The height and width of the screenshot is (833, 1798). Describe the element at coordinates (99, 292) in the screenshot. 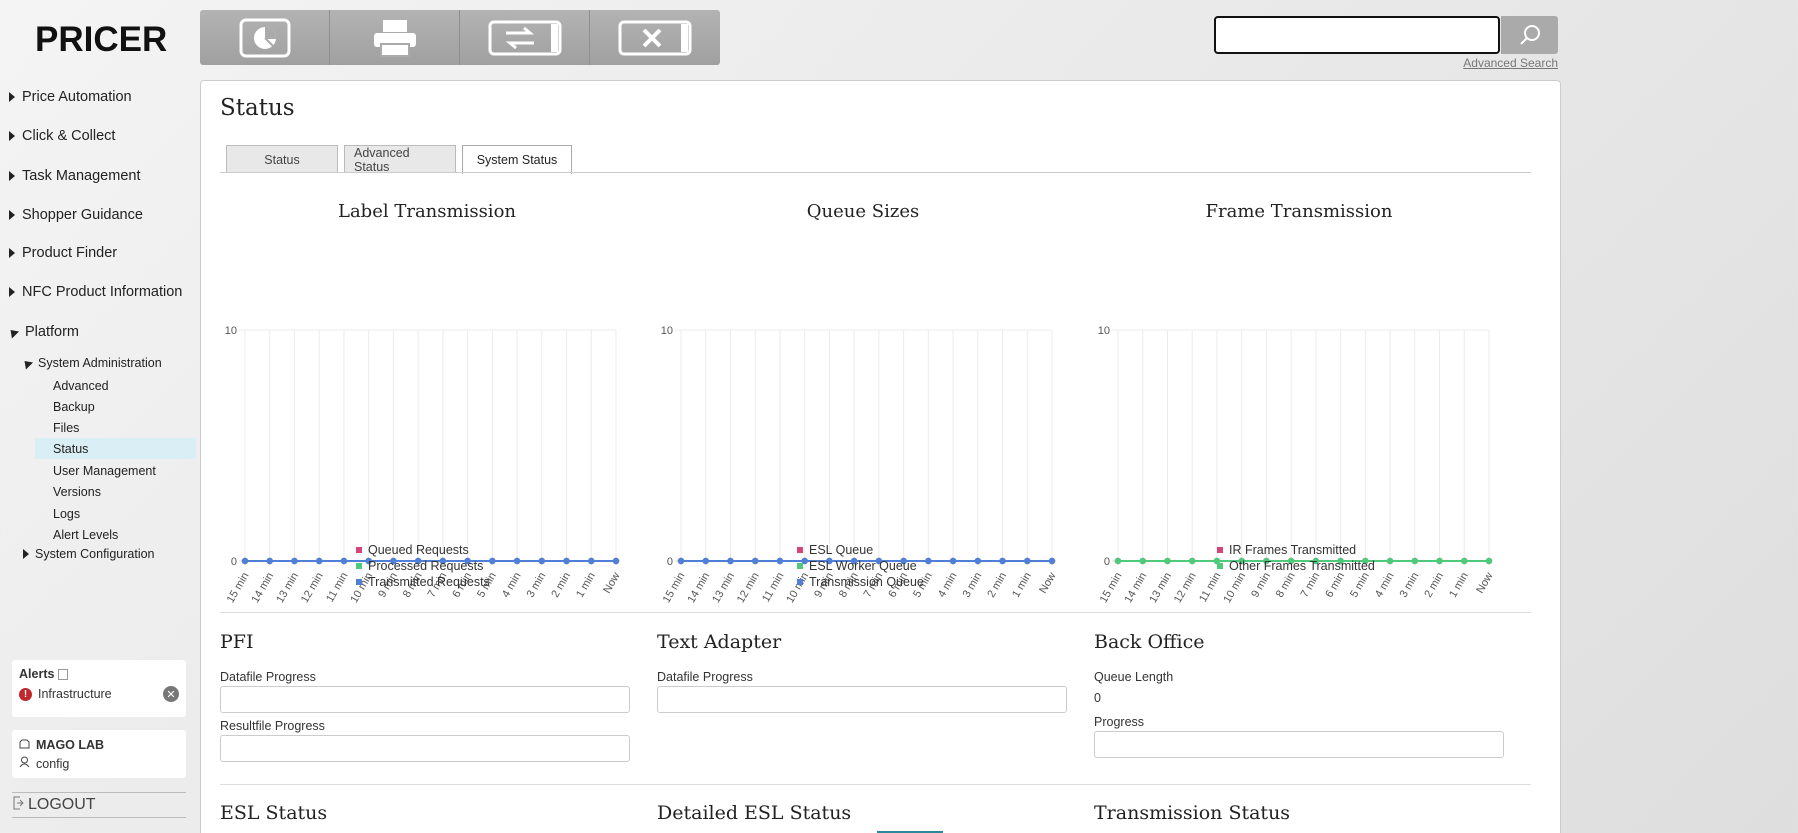

I see `nav-nfc-product-information: NFC Product Information` at that location.